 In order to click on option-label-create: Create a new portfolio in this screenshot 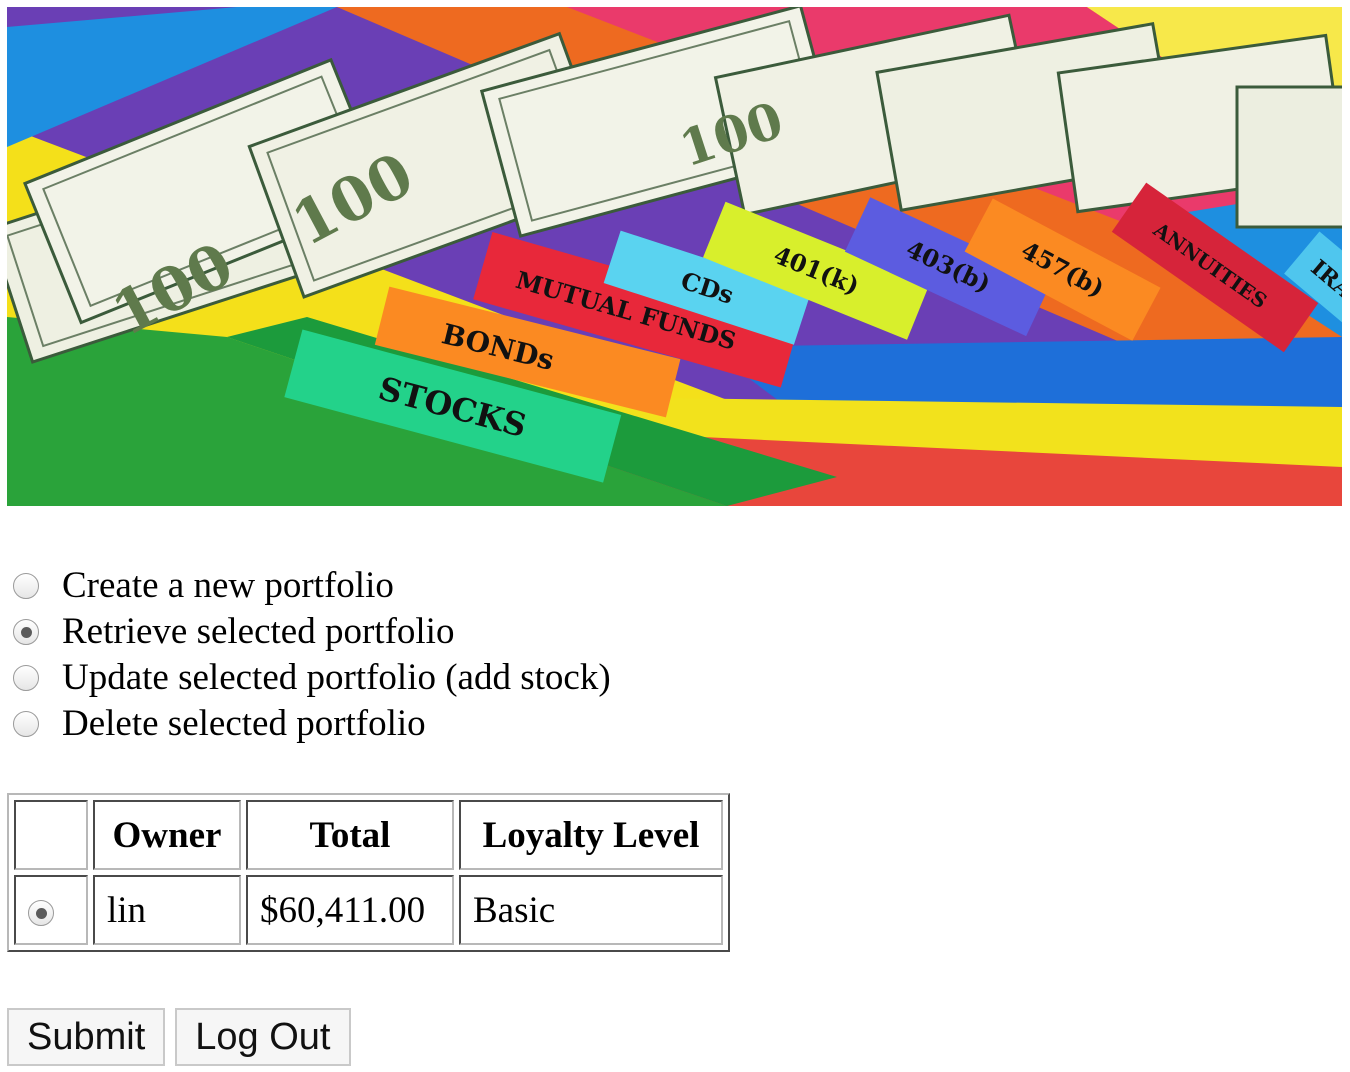, I will do `click(228, 585)`.